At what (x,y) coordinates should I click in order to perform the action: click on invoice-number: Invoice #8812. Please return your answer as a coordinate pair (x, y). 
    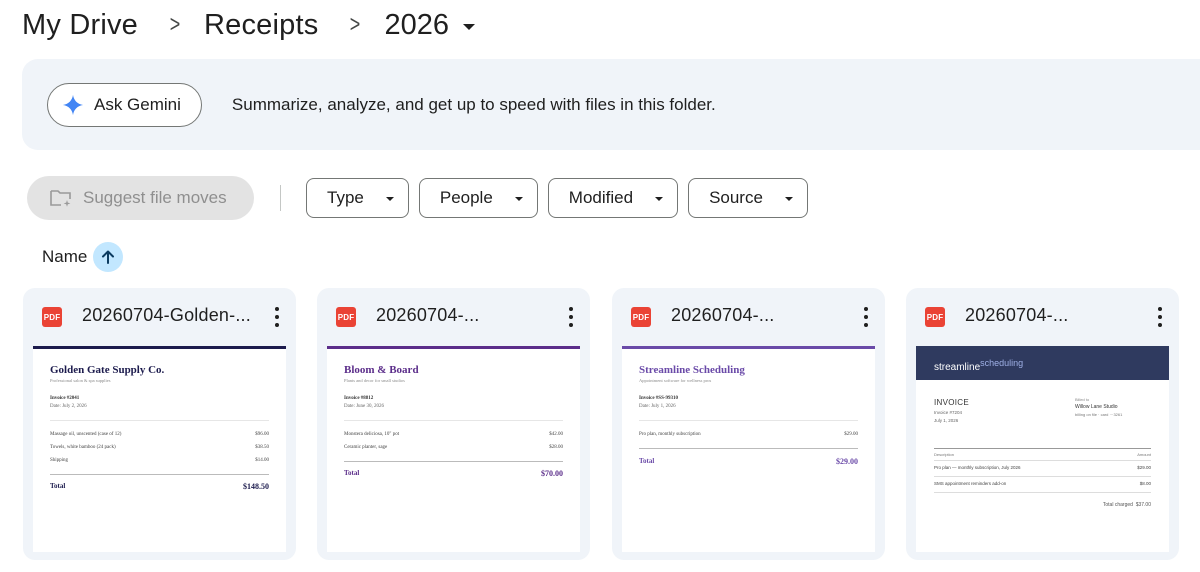
    Looking at the image, I should click on (359, 398).